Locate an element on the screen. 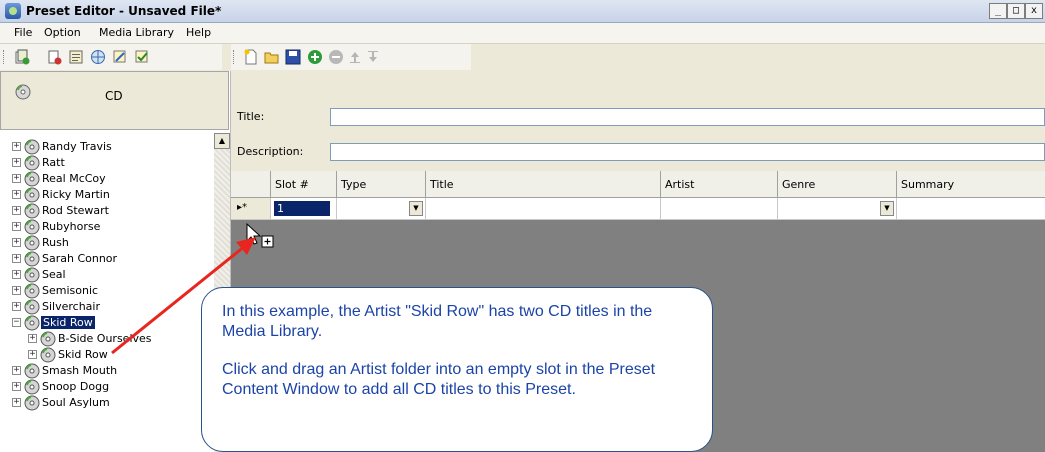 Image resolution: width=1045 pixels, height=452 pixels. title-input is located at coordinates (687, 117).